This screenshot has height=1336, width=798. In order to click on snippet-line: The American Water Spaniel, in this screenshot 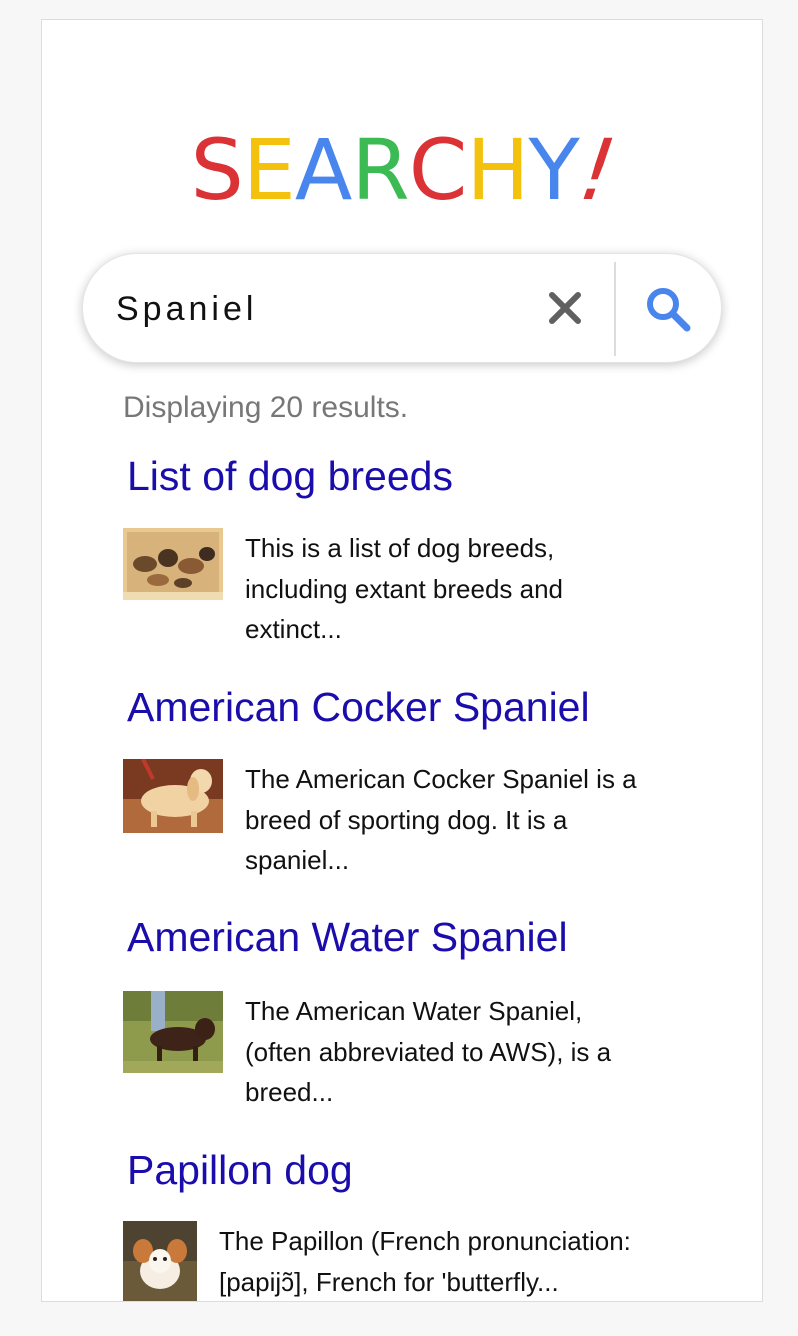, I will do `click(414, 1011)`.